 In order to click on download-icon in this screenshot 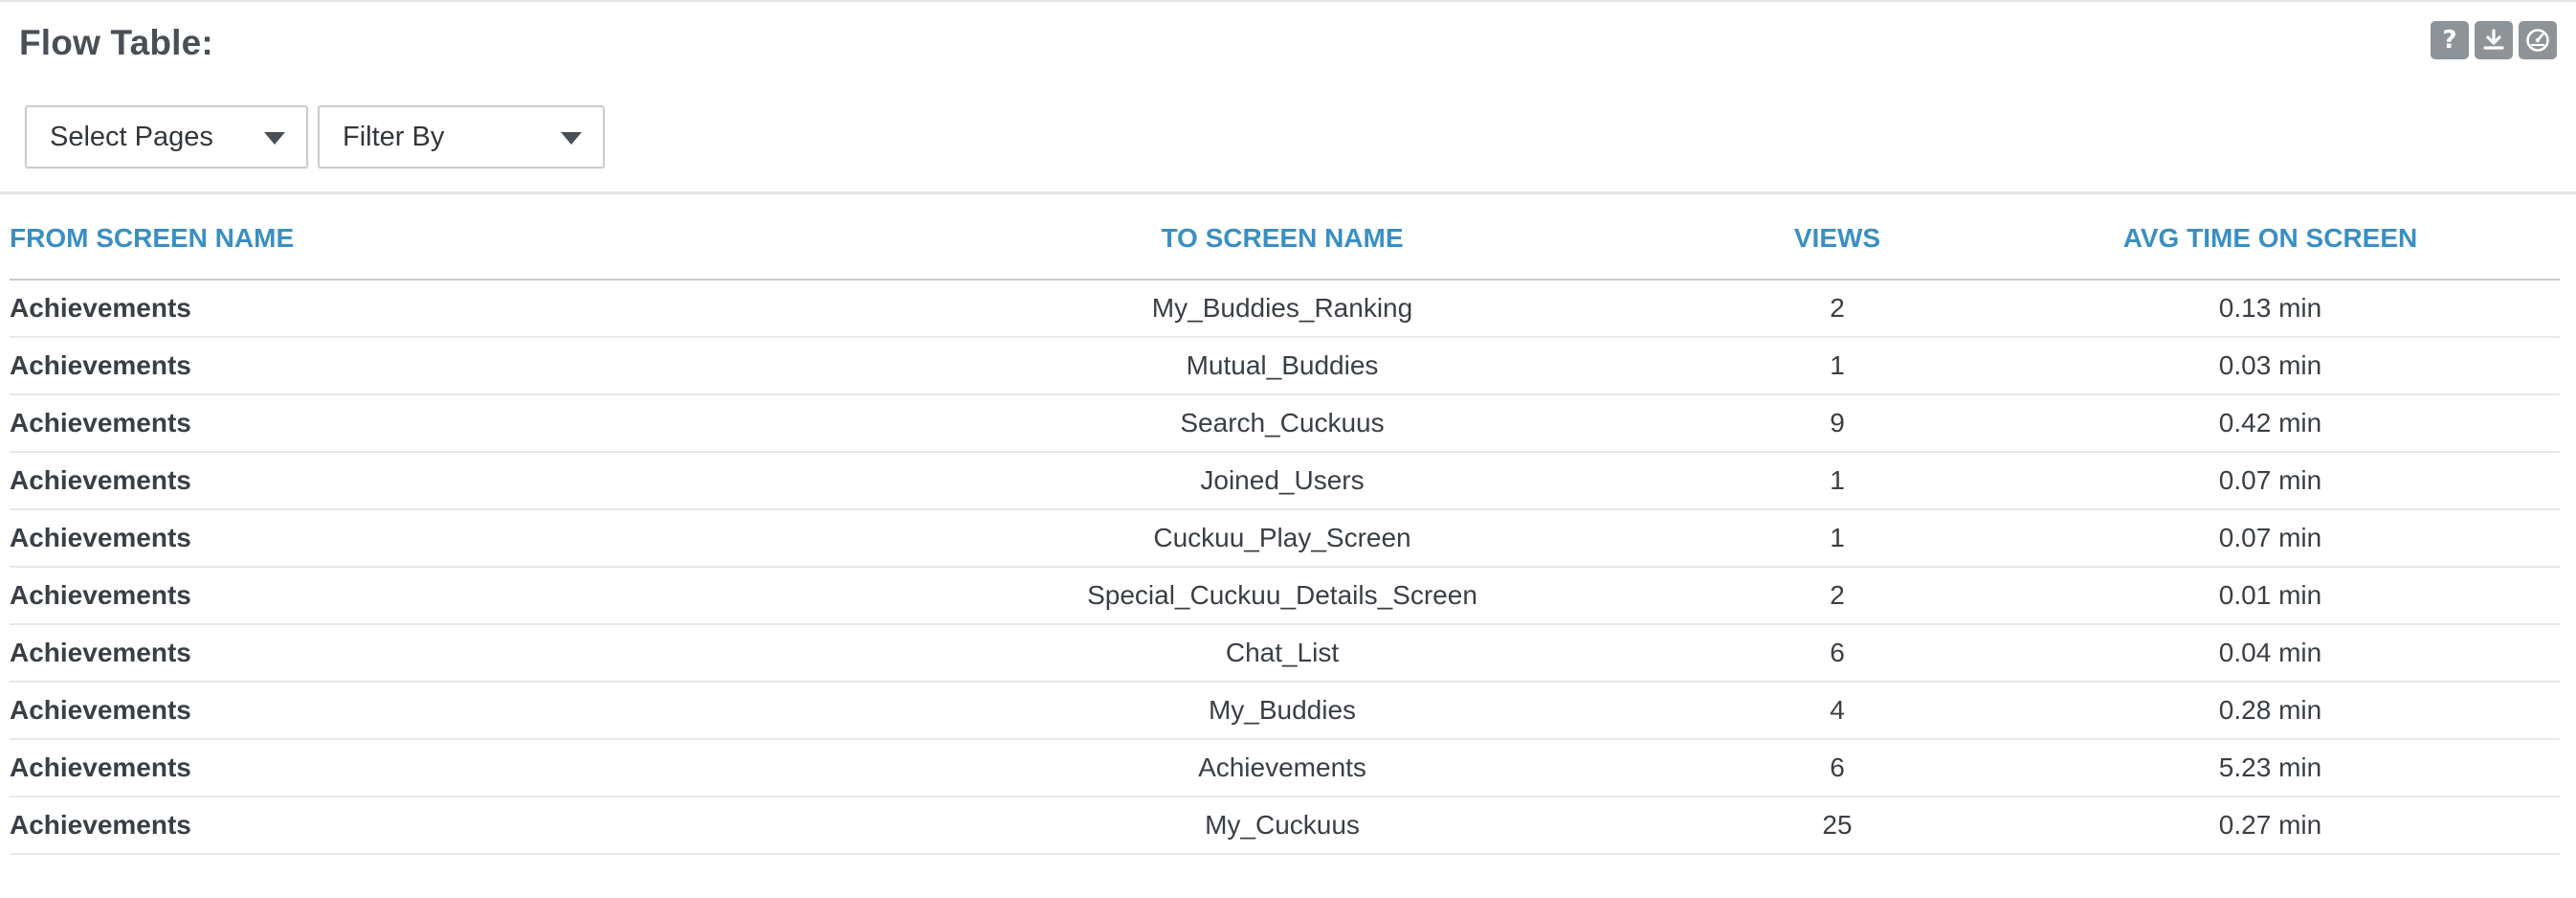, I will do `click(2494, 40)`.